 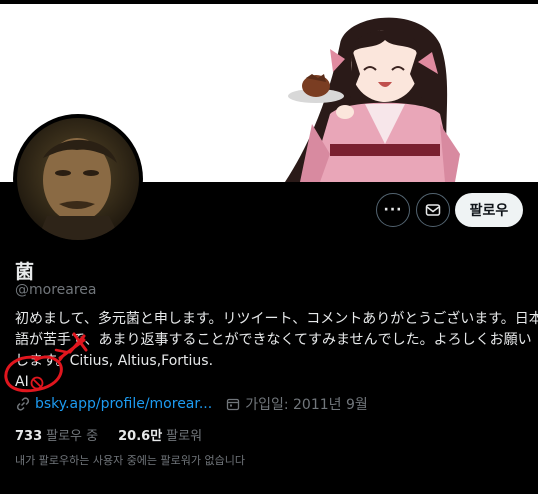 I want to click on joined-date-text: 가입일: 2011년 9월, so click(x=306, y=405).